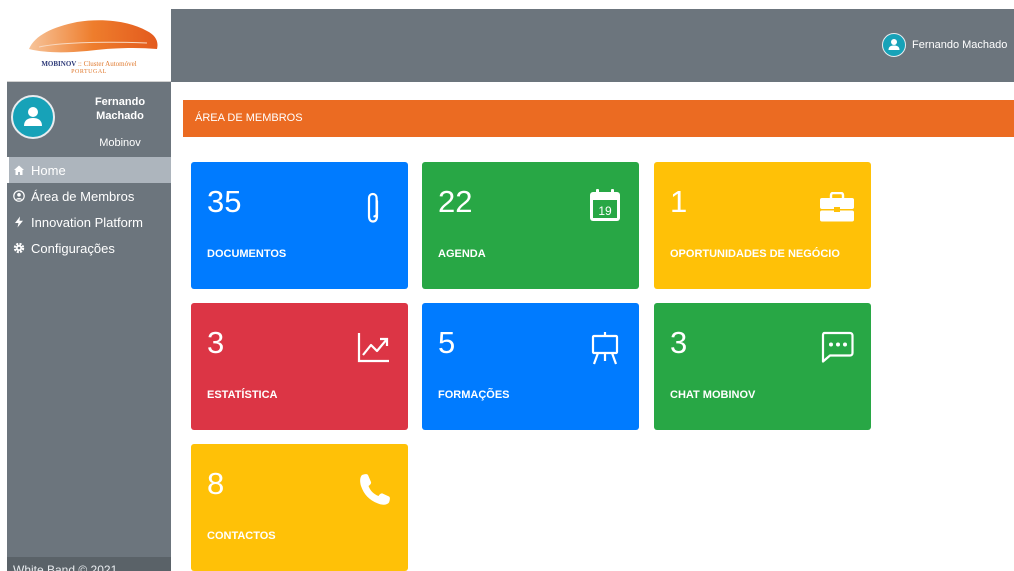 Image resolution: width=1014 pixels, height=571 pixels. Describe the element at coordinates (299, 507) in the screenshot. I see `card-contactos: 8 CONTACTOS` at that location.